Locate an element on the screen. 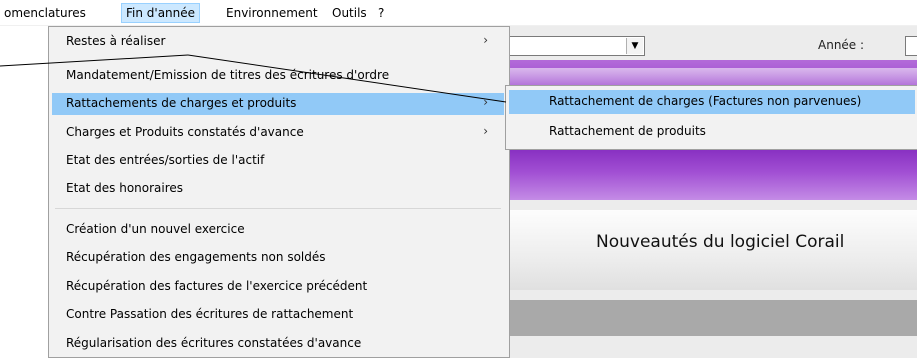 This screenshot has width=917, height=358. submenu-item-rattachement-produits: Rattachement de produits is located at coordinates (712, 132).